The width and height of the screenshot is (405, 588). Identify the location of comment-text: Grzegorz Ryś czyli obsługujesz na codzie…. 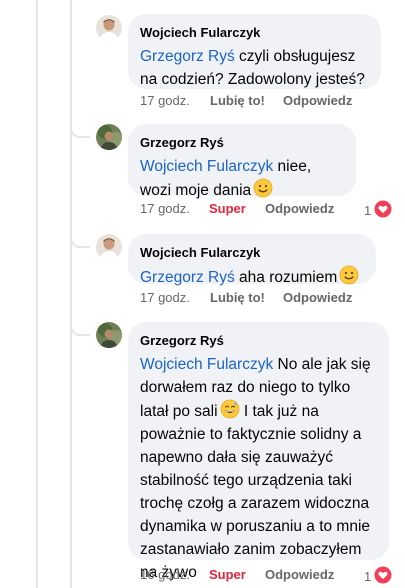
(252, 68).